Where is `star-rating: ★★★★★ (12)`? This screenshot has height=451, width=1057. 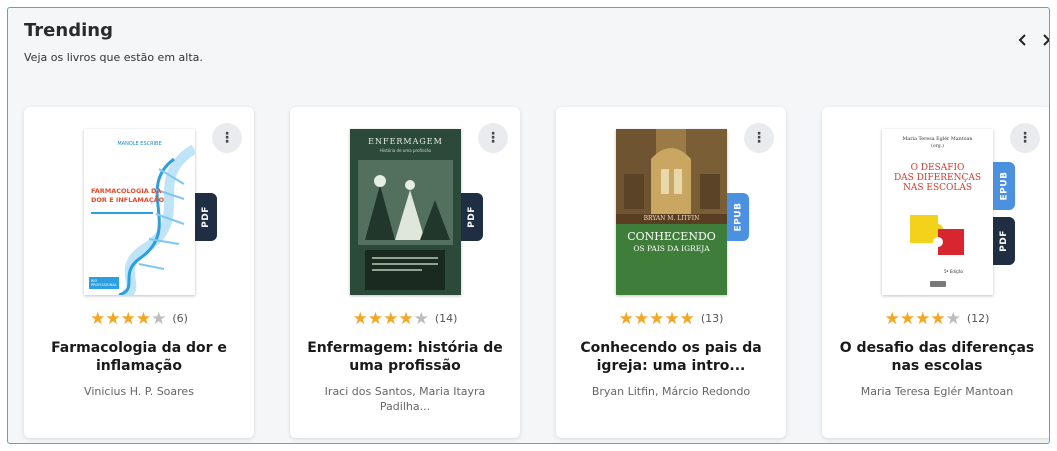 star-rating: ★★★★★ (12) is located at coordinates (935, 319).